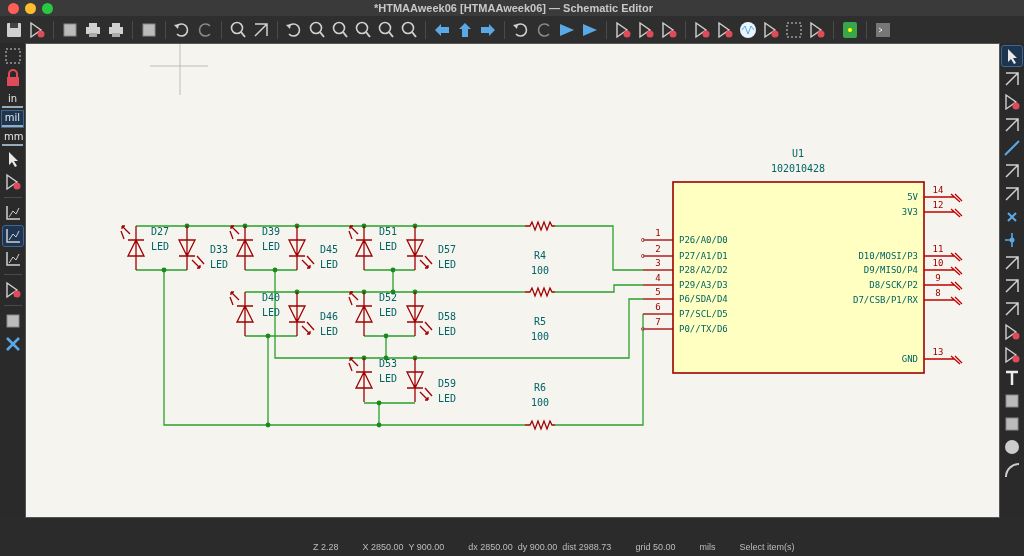  Describe the element at coordinates (657, 256) in the screenshot. I see `pin` at that location.